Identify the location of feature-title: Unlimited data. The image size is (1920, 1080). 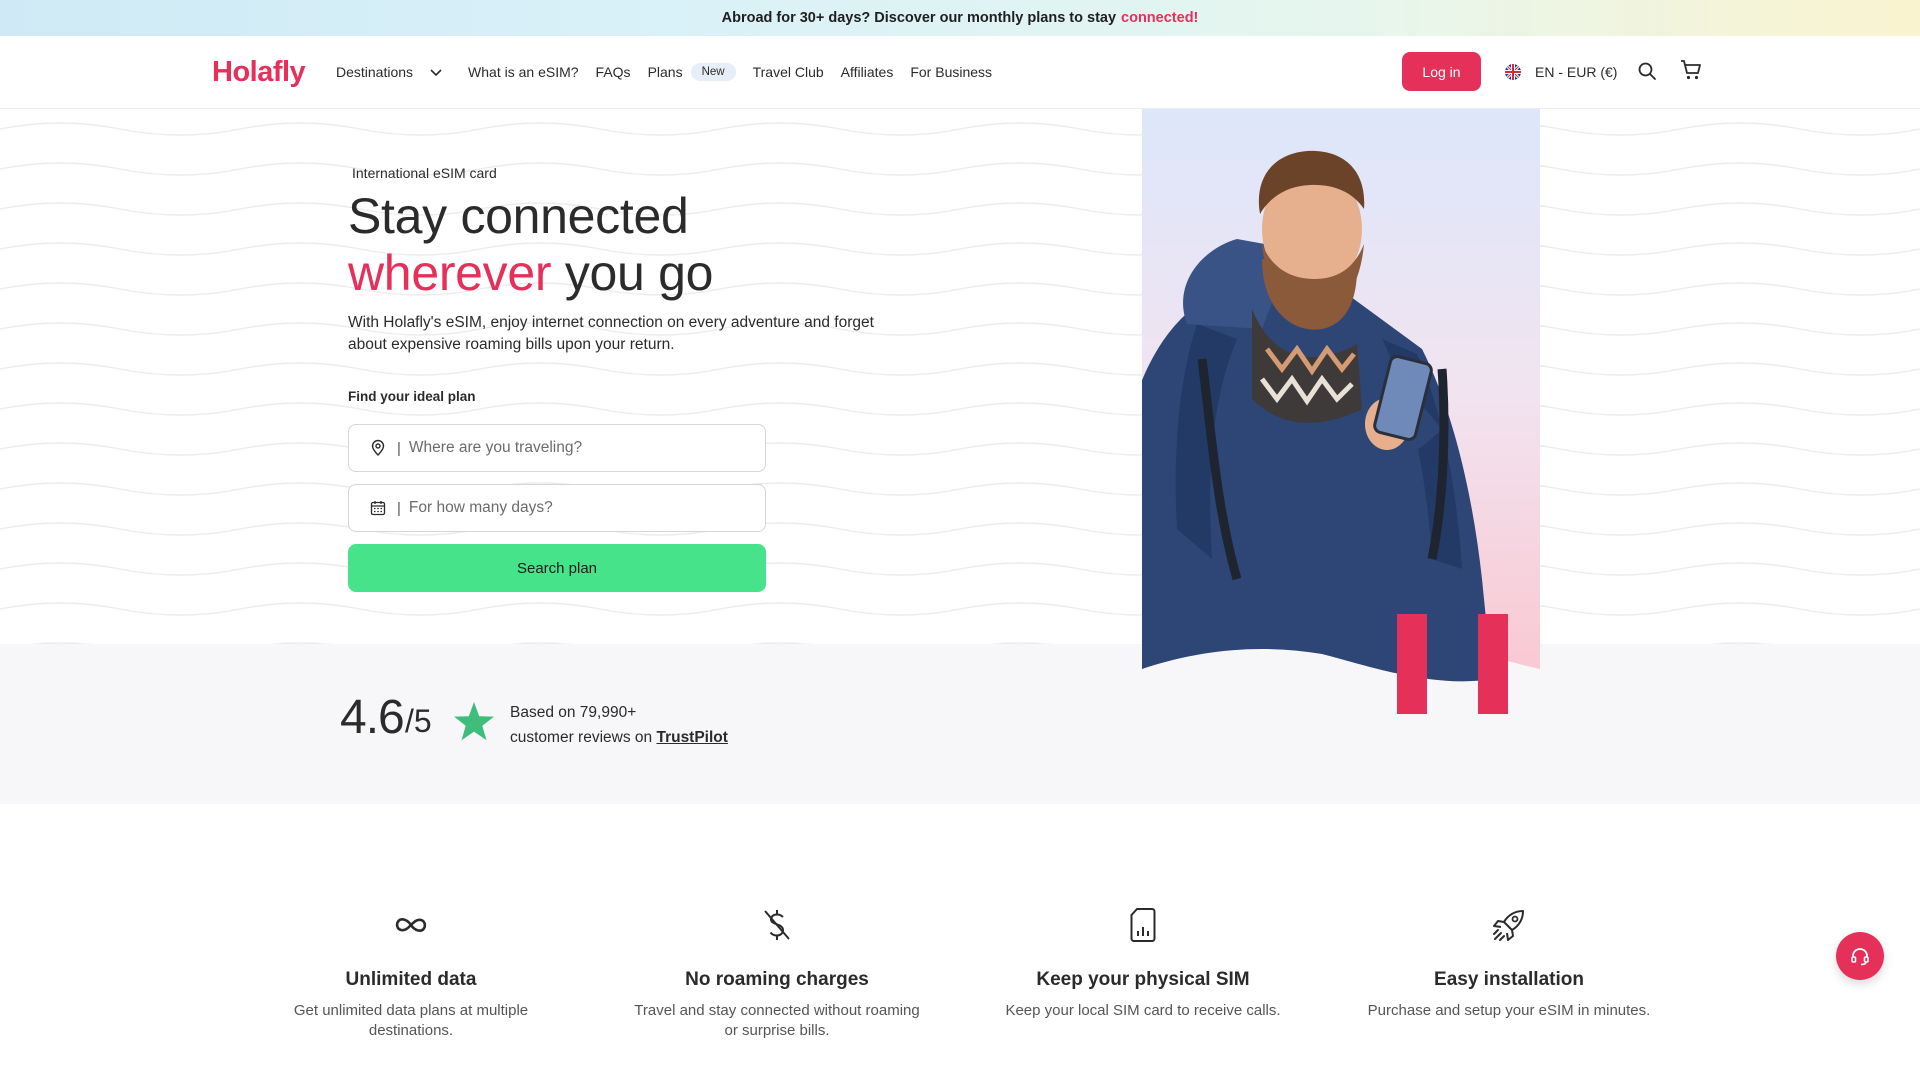
(411, 979).